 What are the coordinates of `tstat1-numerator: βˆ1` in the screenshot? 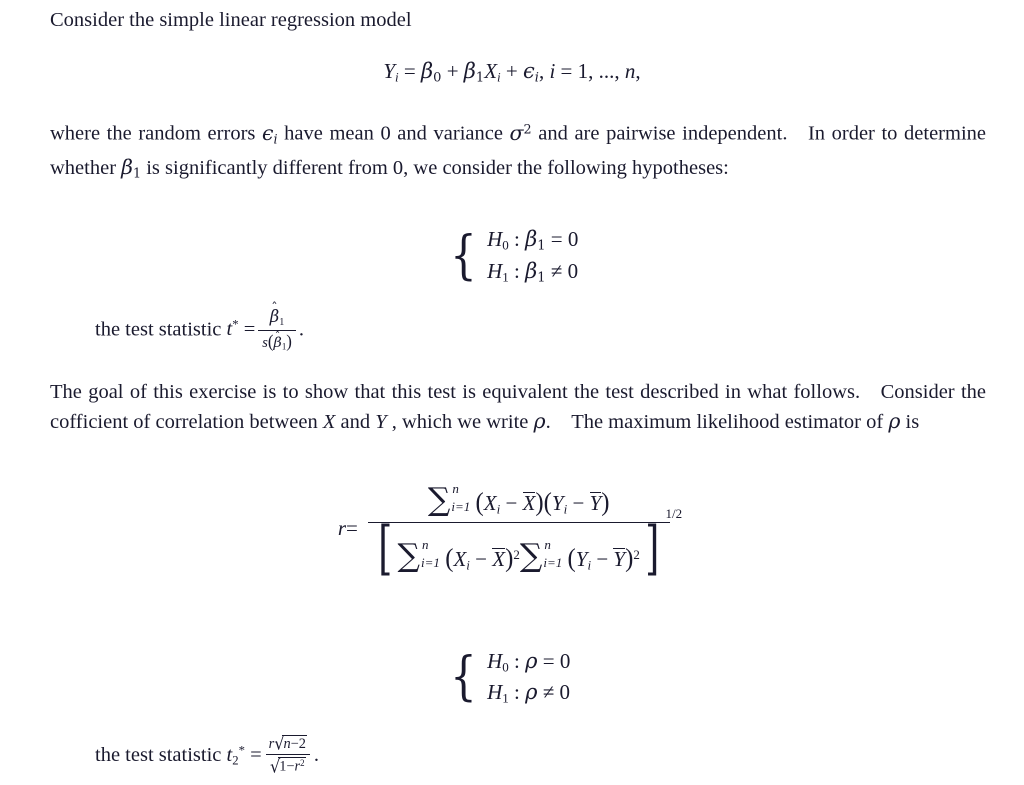 It's located at (277, 314).